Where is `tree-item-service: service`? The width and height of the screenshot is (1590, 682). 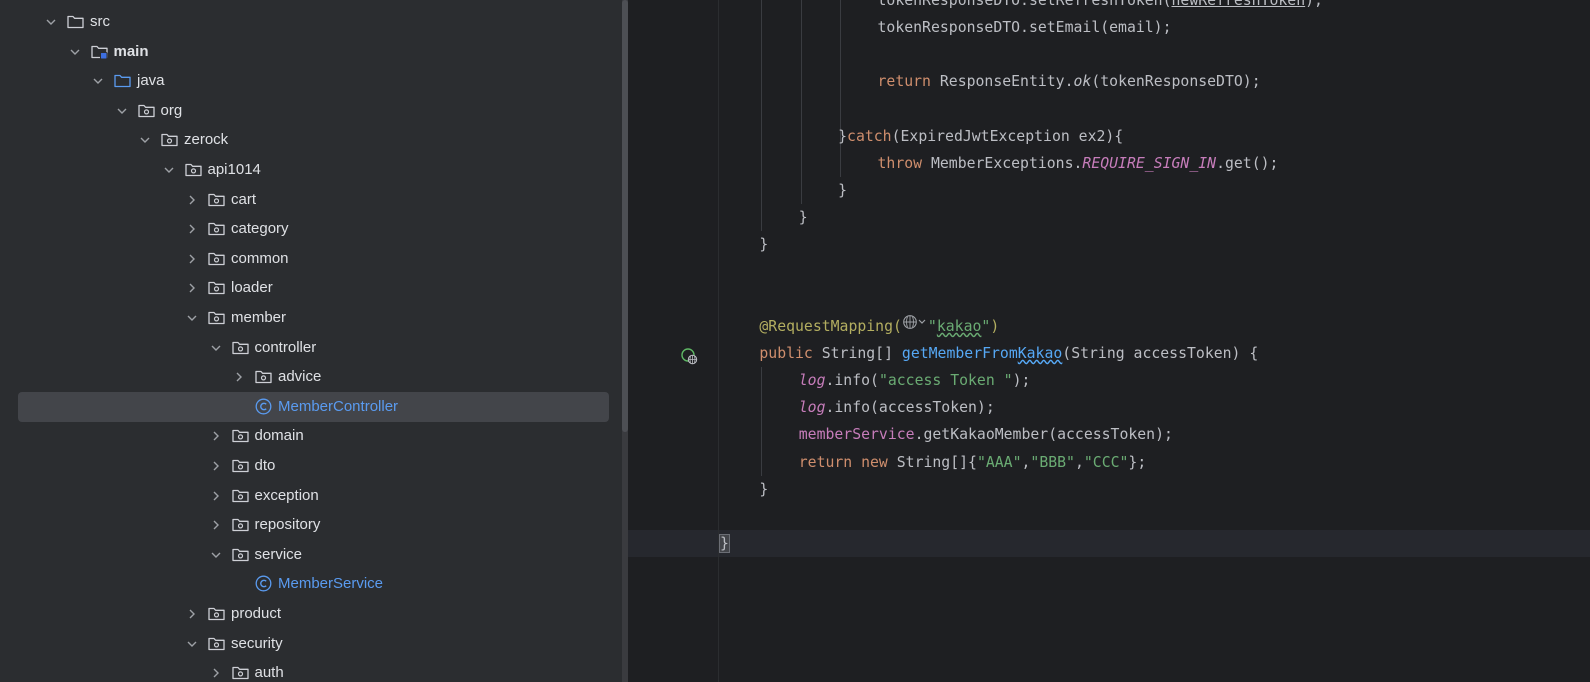 tree-item-service: service is located at coordinates (311, 555).